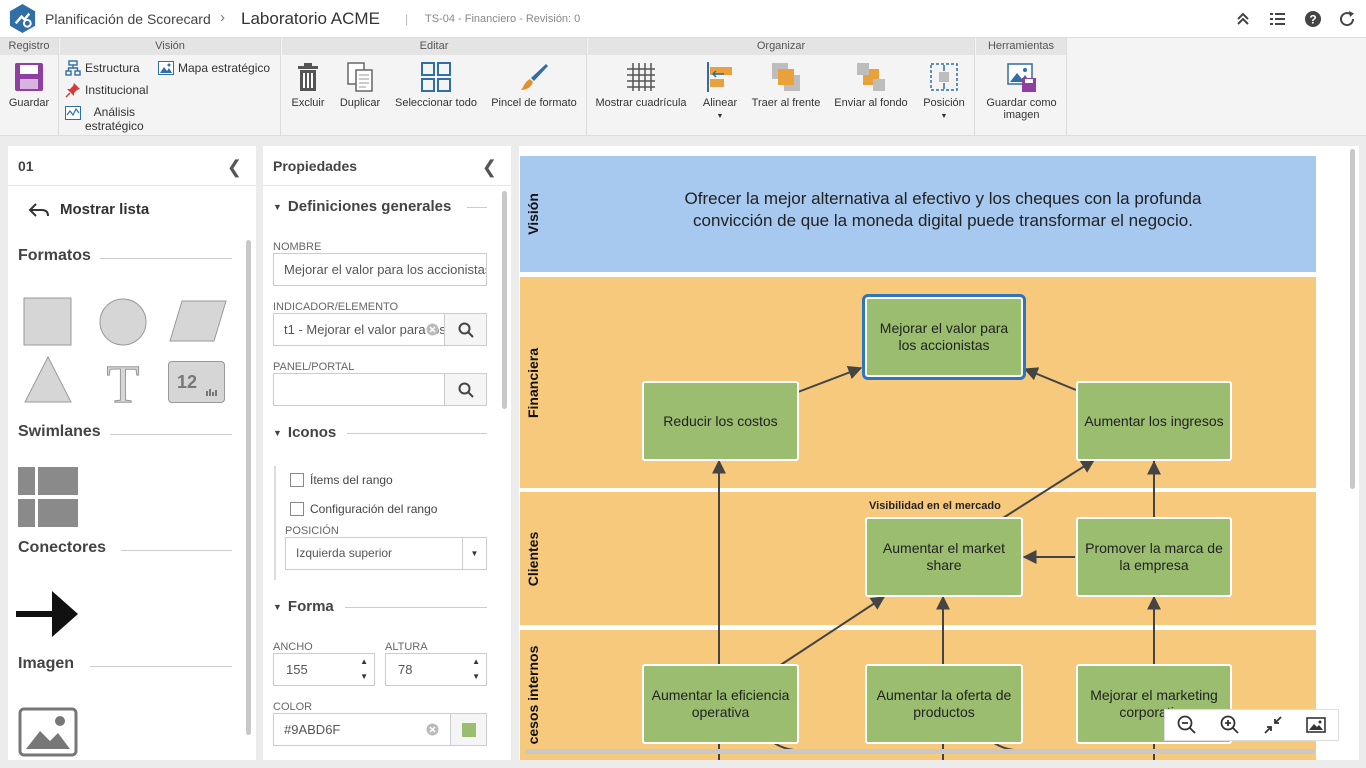 Image resolution: width=1366 pixels, height=768 pixels. I want to click on image-shape, so click(48, 732).